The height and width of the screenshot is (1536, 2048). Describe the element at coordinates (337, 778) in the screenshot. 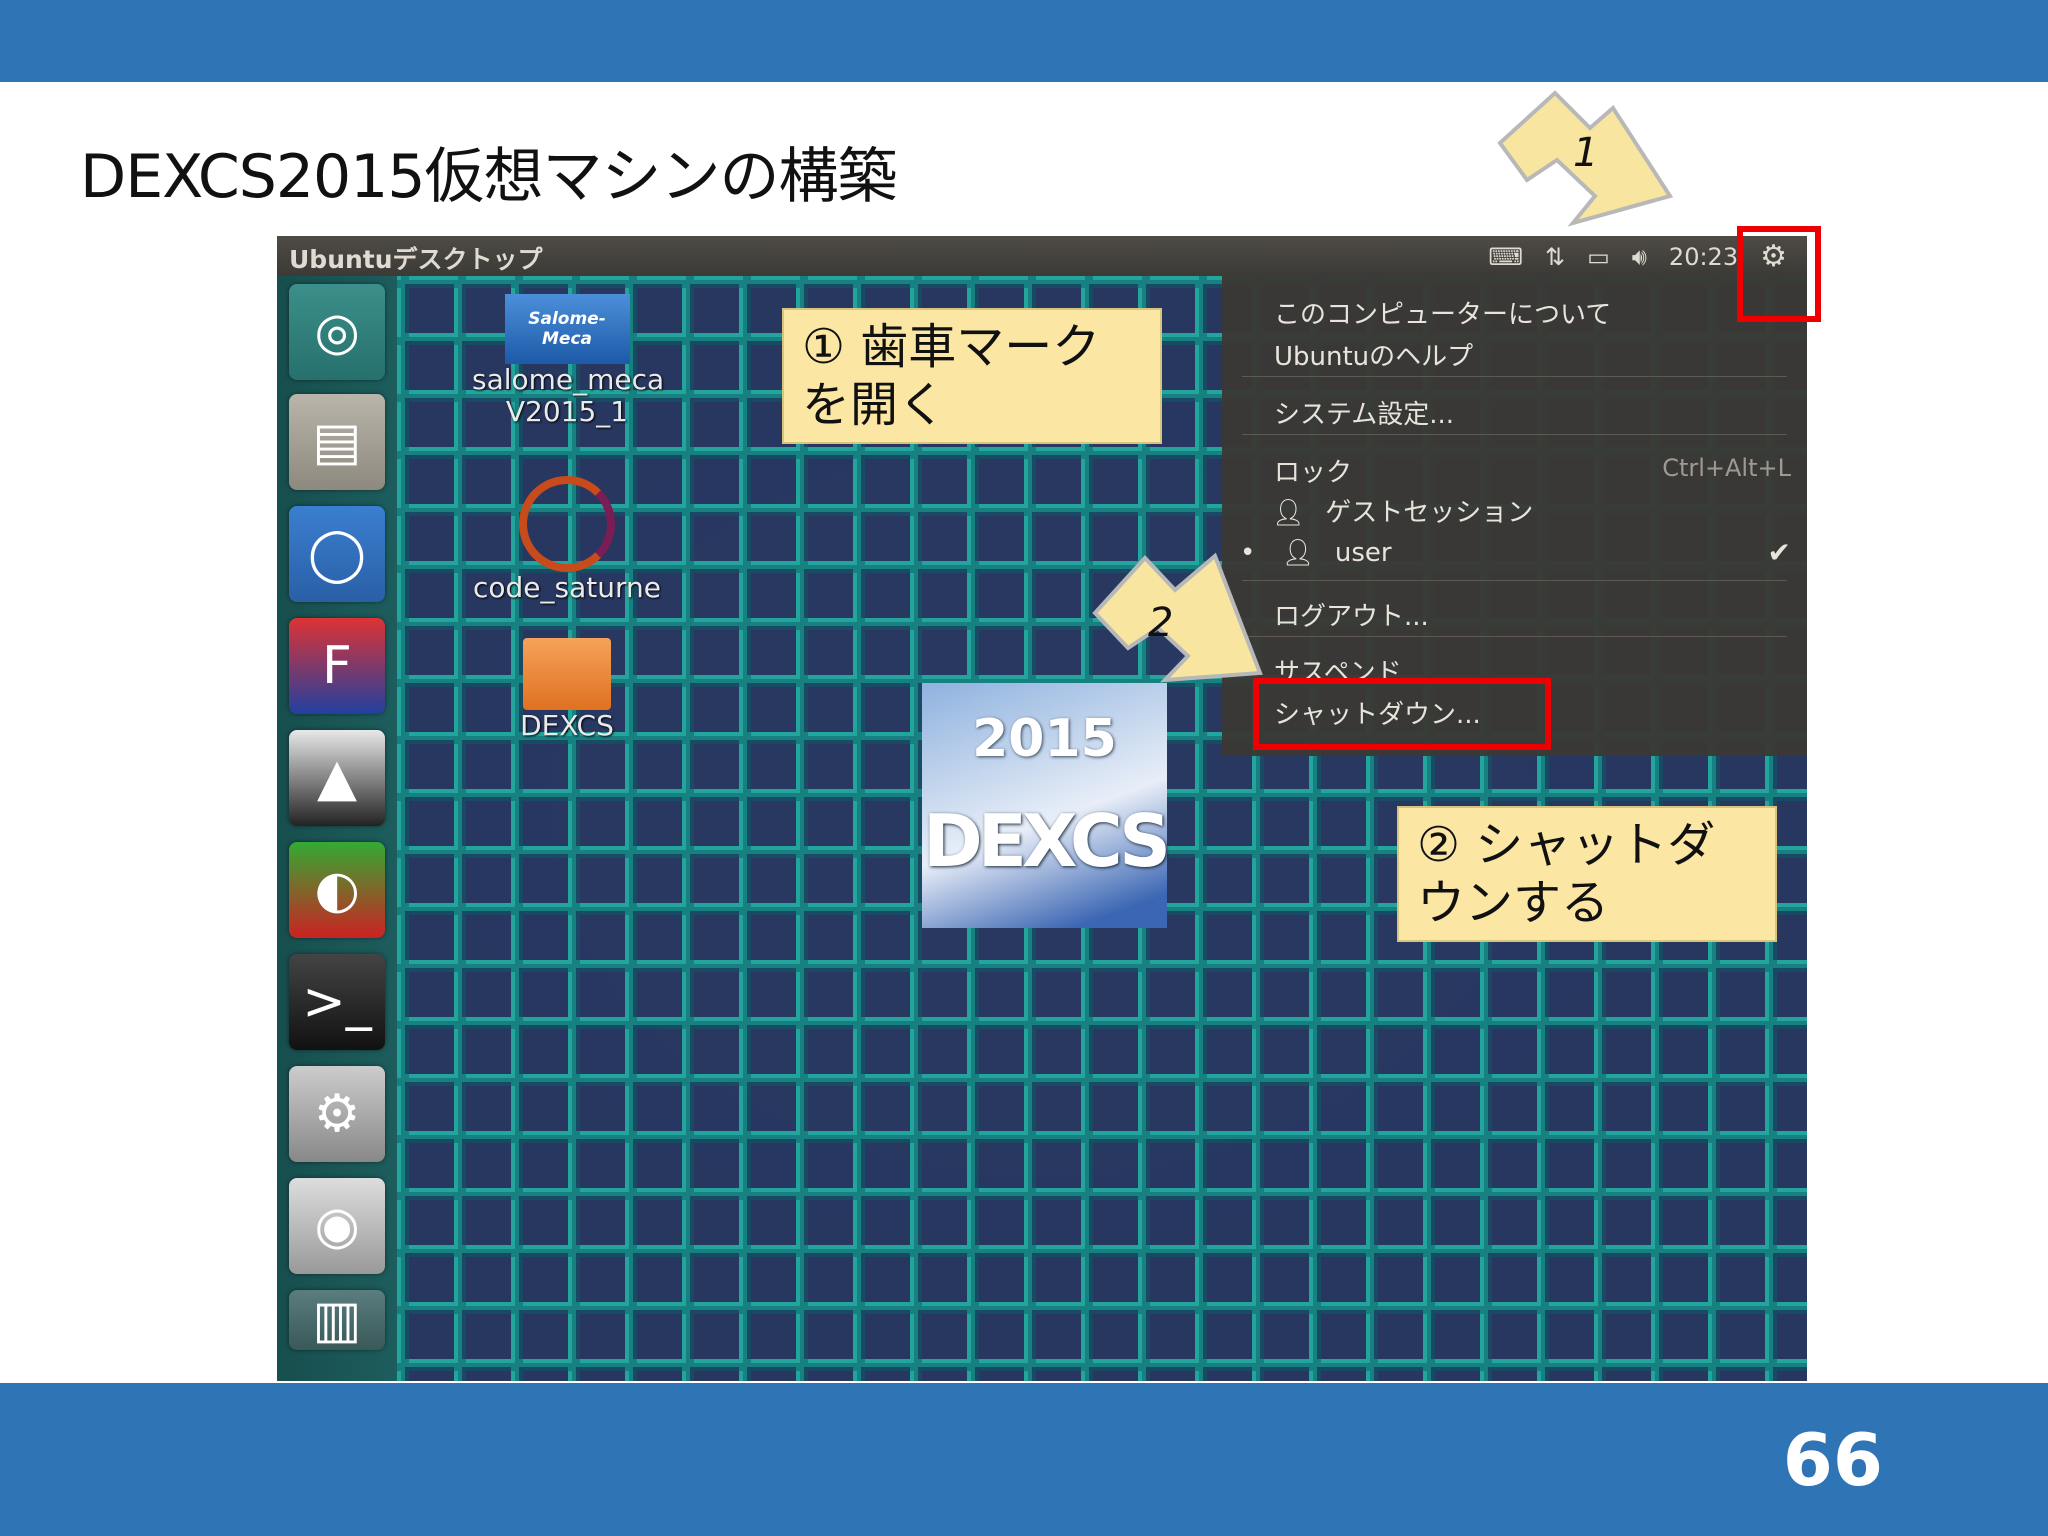

I see `paraview-icon: ▲` at that location.